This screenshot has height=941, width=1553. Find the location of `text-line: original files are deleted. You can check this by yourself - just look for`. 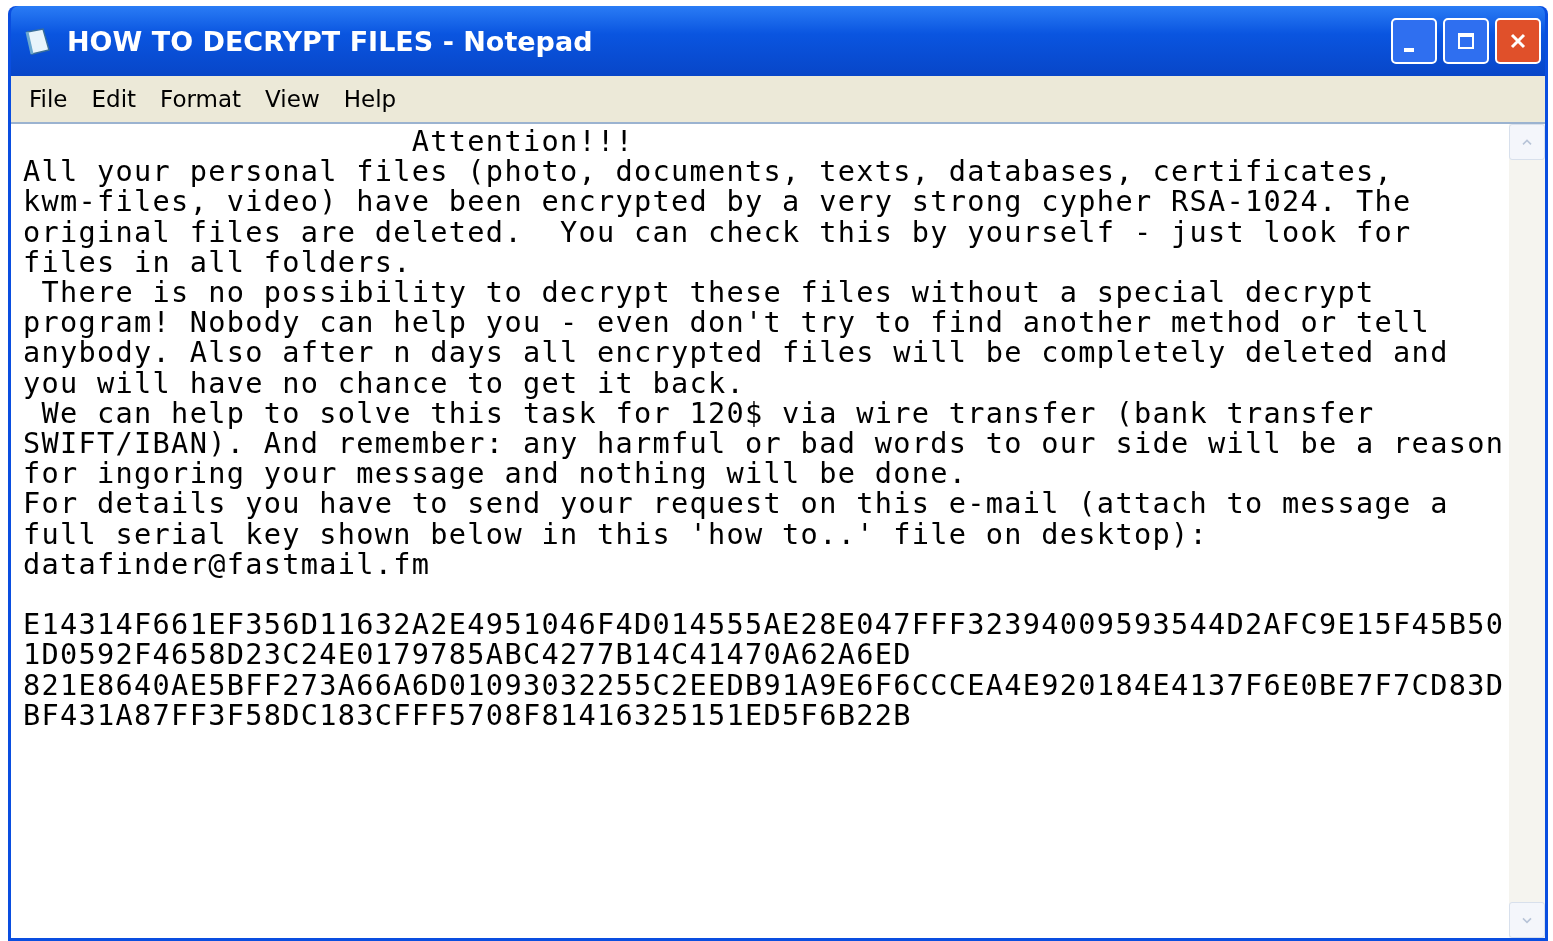

text-line: original files are deleted. You can check this by yourself - just look for is located at coordinates (718, 231).